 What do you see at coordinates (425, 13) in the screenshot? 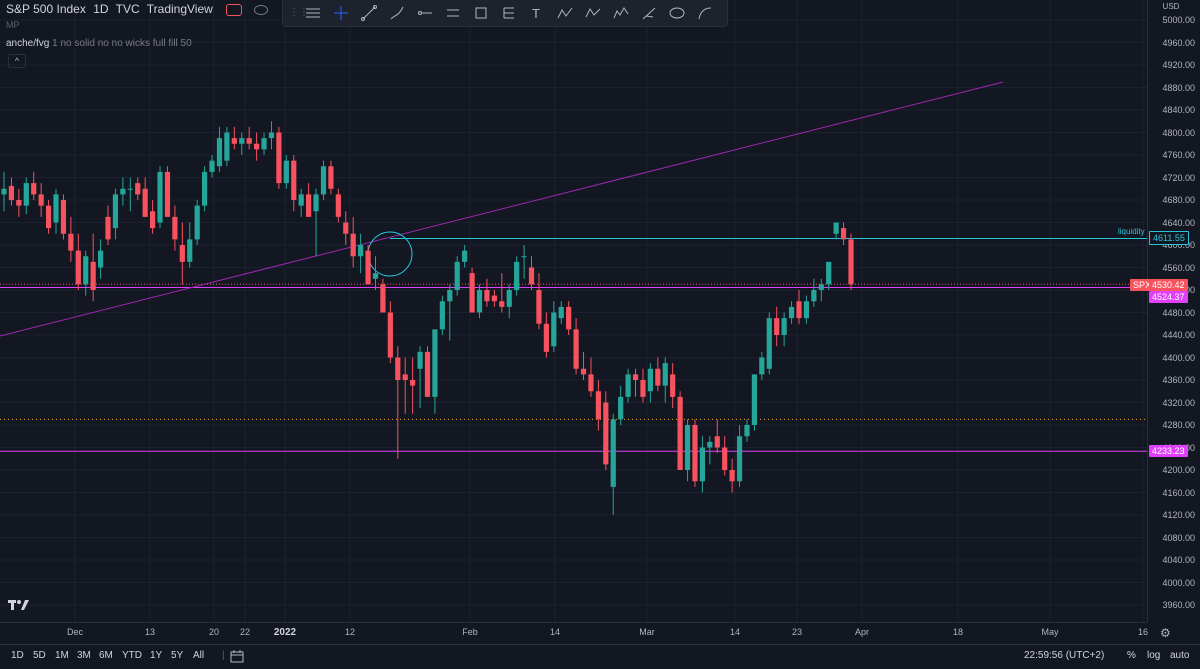
I see `horizontal-ray-icon` at bounding box center [425, 13].